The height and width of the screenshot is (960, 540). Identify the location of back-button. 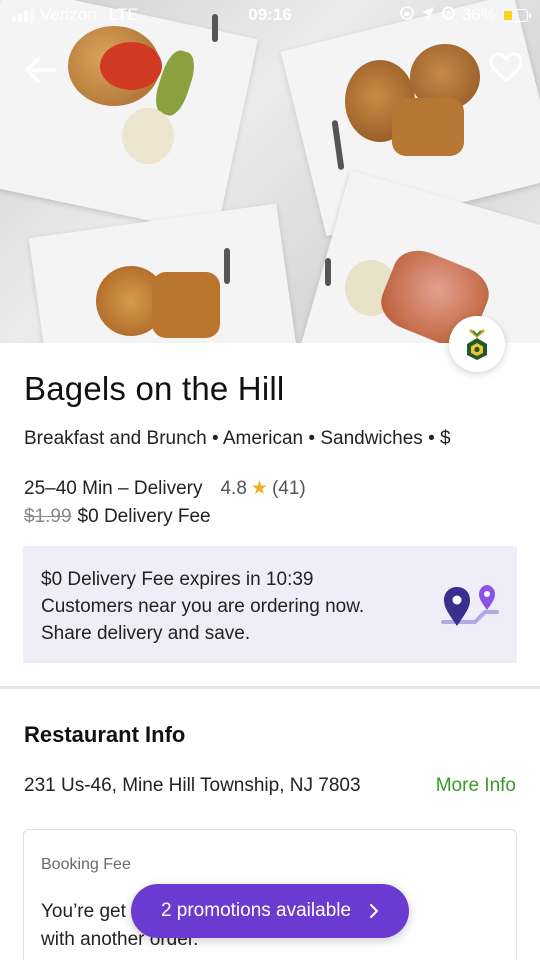
(40, 70).